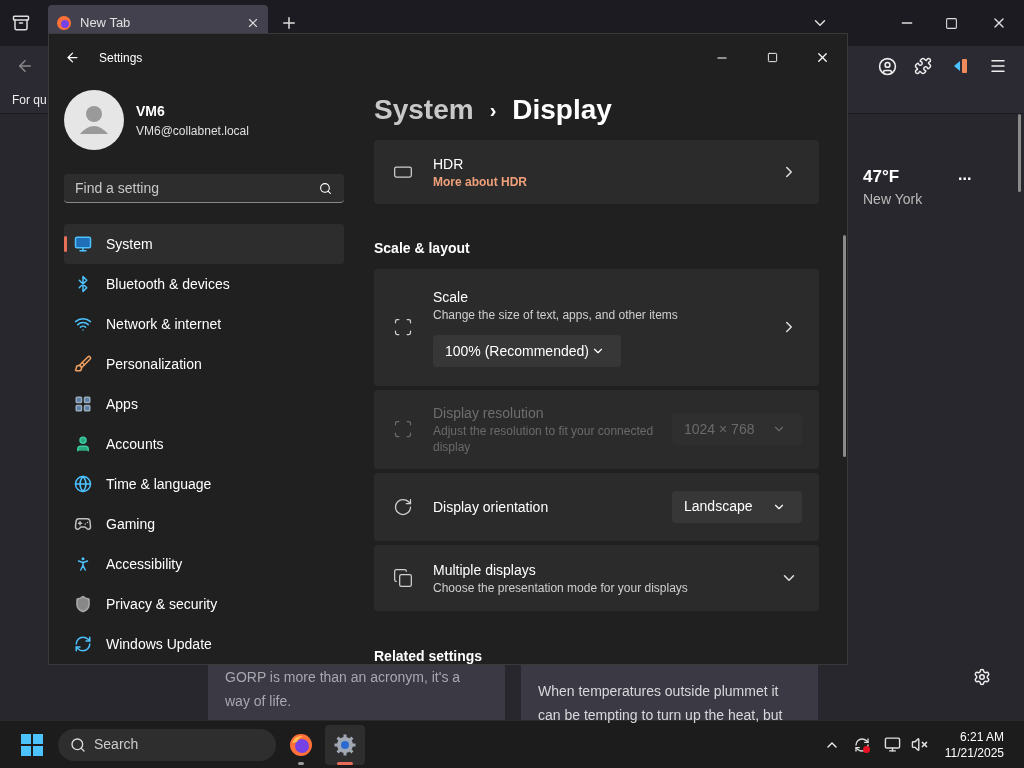 The height and width of the screenshot is (768, 1024). I want to click on scale-icon, so click(403, 327).